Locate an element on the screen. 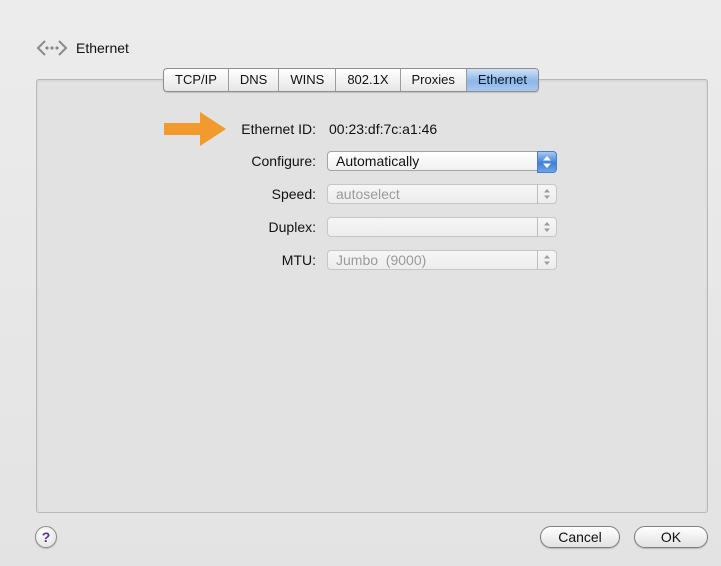 This screenshot has height=566, width=721. speed-label: Speed: is located at coordinates (293, 194).